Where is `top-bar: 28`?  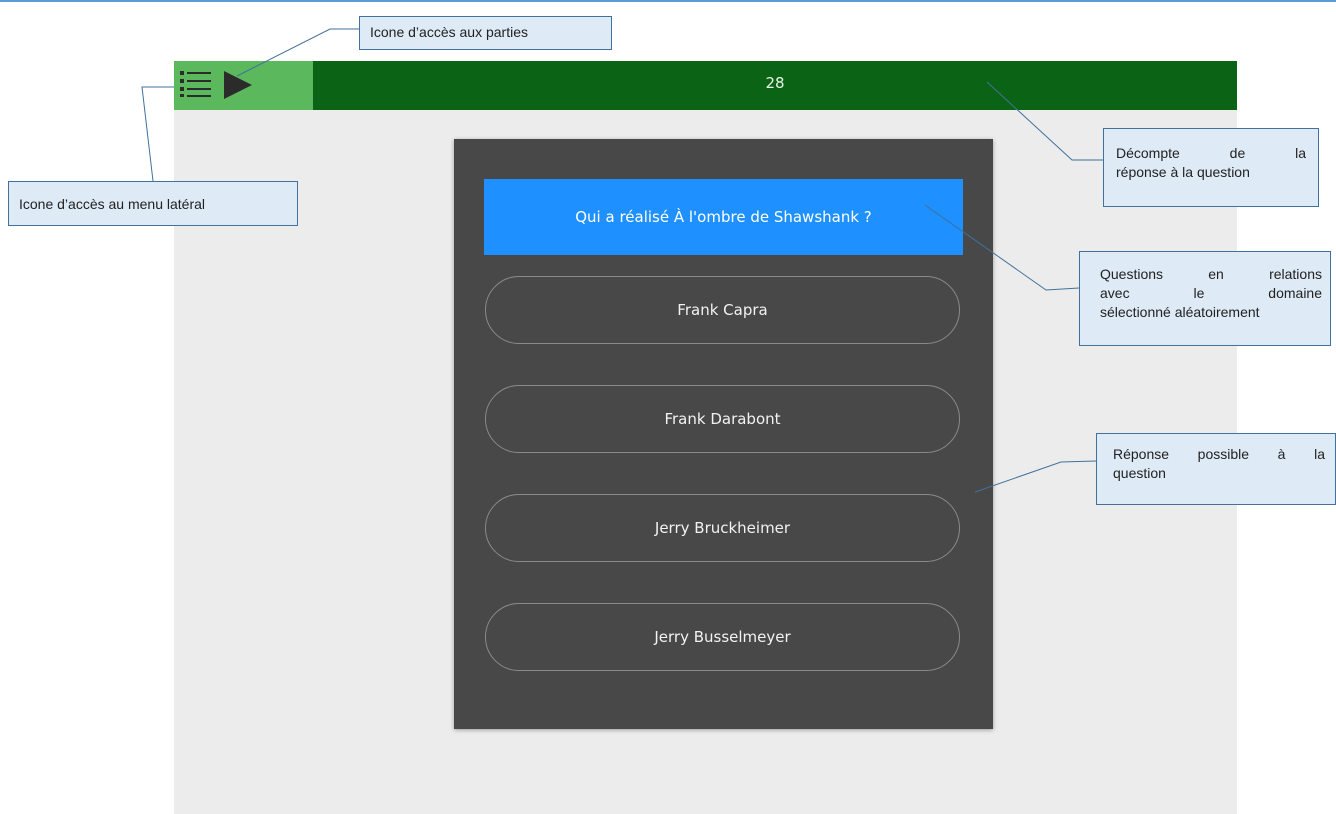
top-bar: 28 is located at coordinates (705, 85).